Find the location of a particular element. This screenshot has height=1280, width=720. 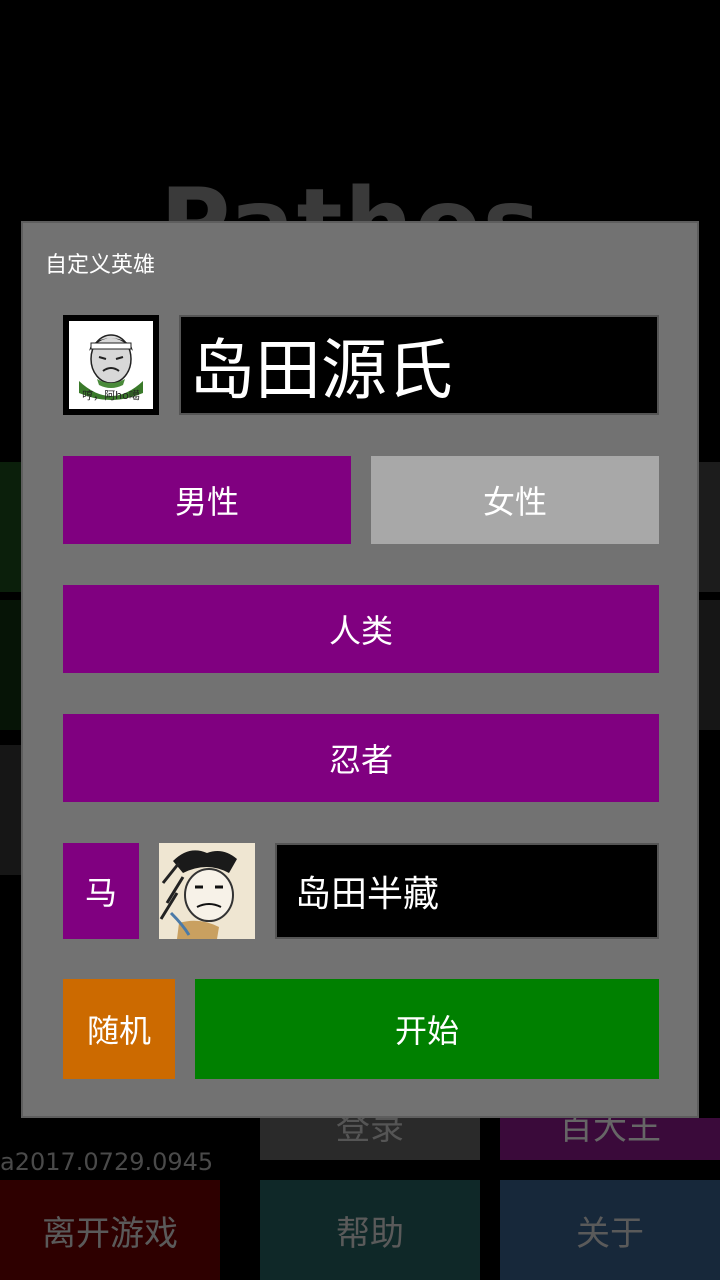

background-other-label: 百大王 is located at coordinates (610, 1133).